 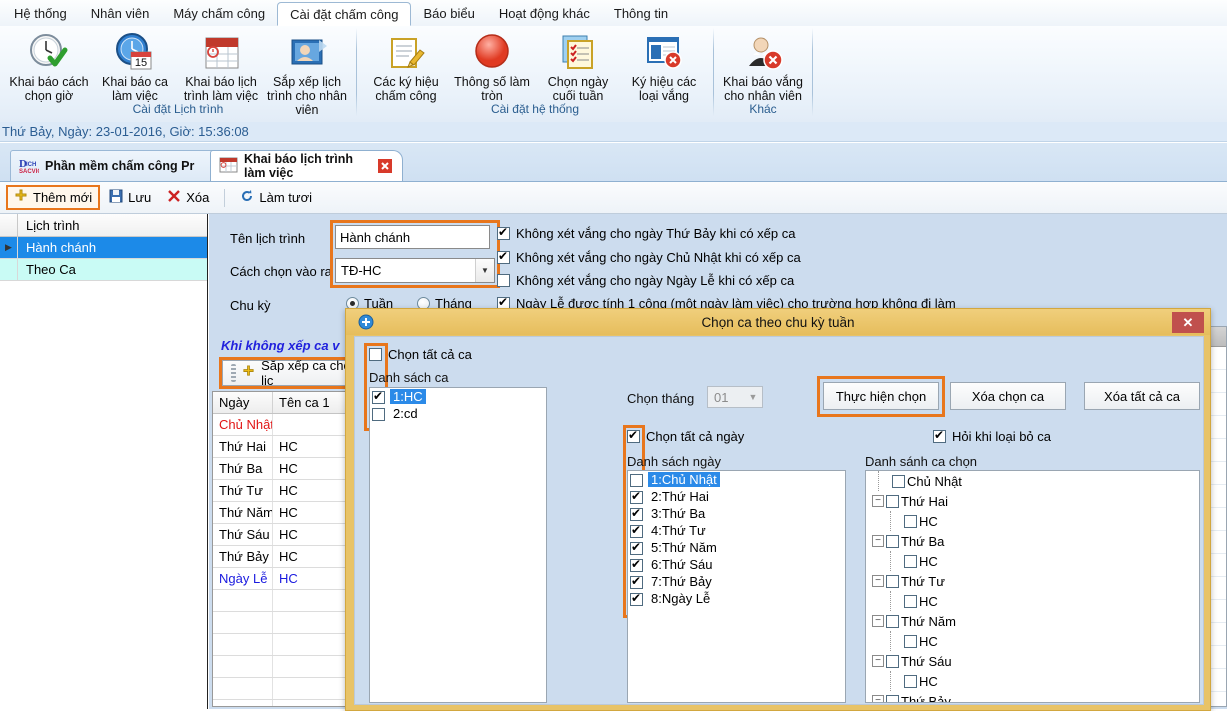 What do you see at coordinates (736, 547) in the screenshot?
I see `list-item: 5:Thứ Năm` at bounding box center [736, 547].